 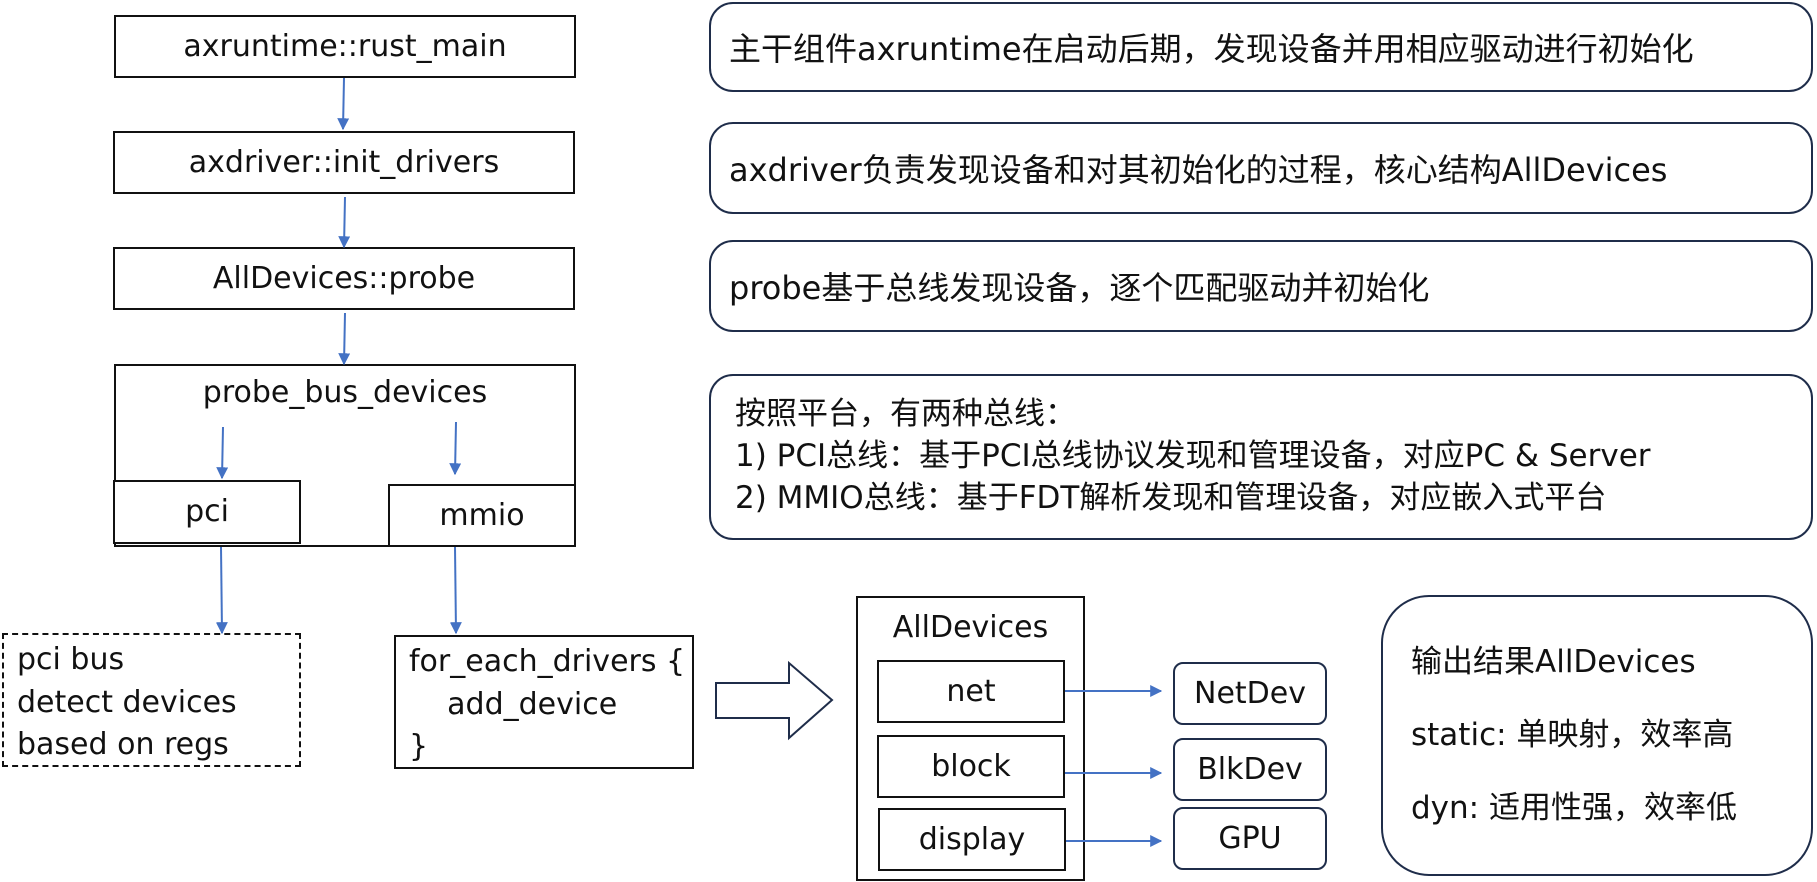 I want to click on big-arrow-to-alldevices, so click(x=774, y=700).